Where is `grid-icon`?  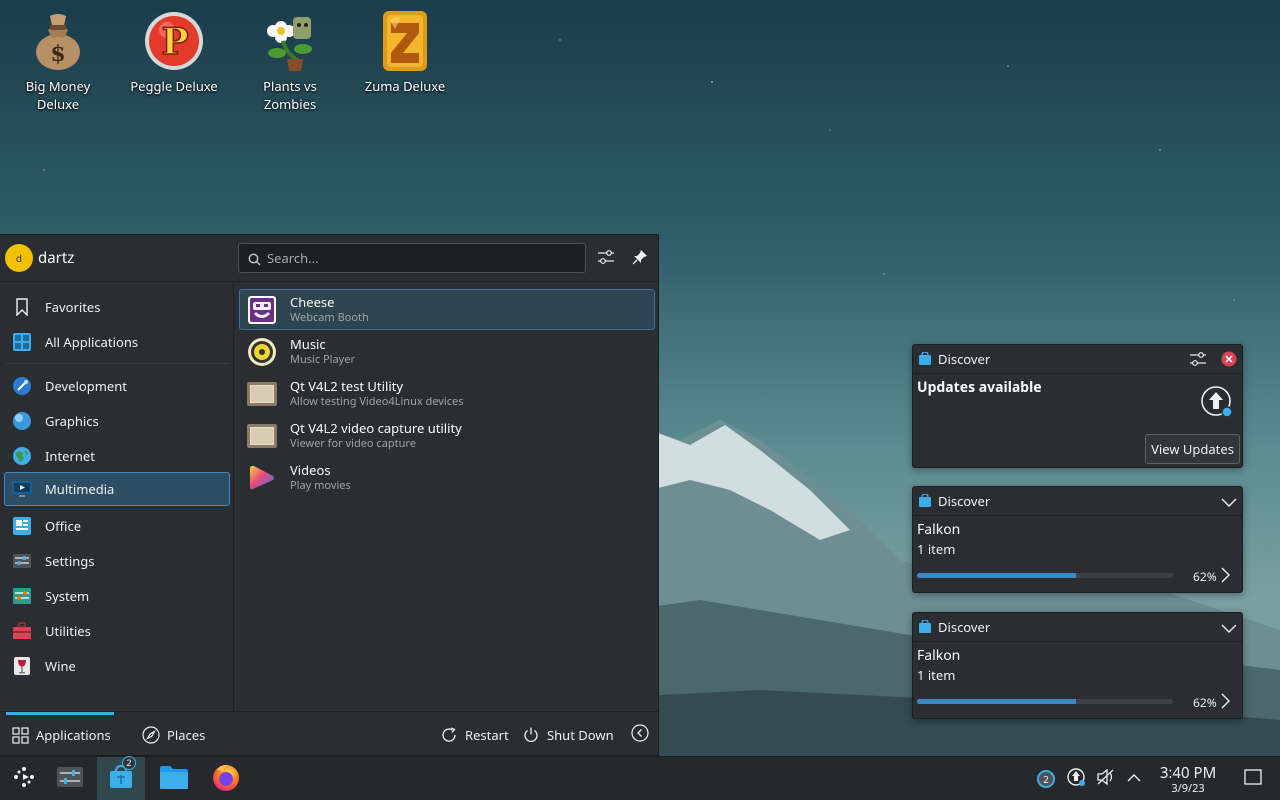
grid-icon is located at coordinates (22, 342).